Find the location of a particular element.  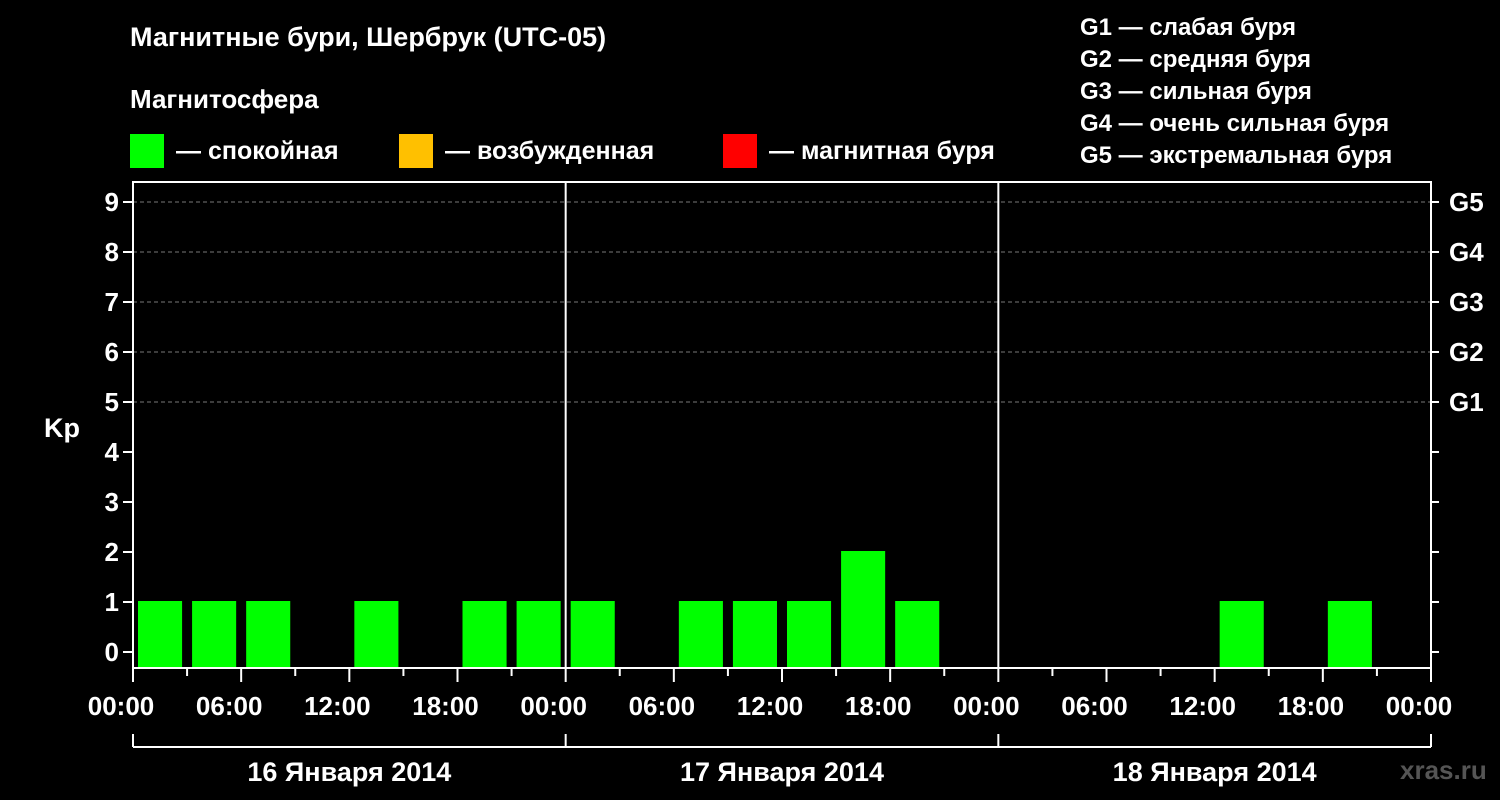

y-tick-label: 9 is located at coordinates (112, 202).